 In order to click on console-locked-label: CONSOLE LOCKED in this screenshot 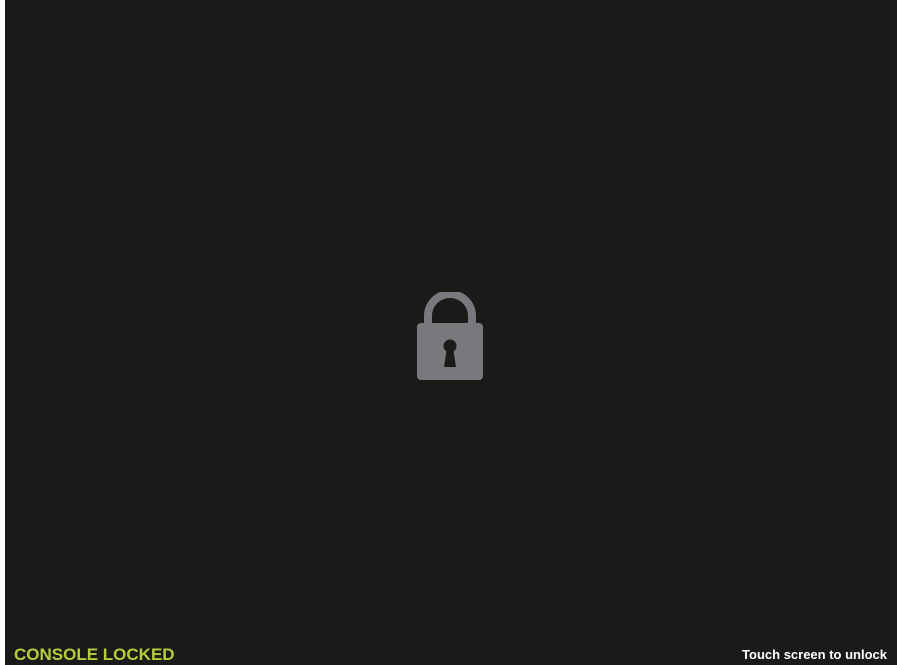, I will do `click(94, 654)`.